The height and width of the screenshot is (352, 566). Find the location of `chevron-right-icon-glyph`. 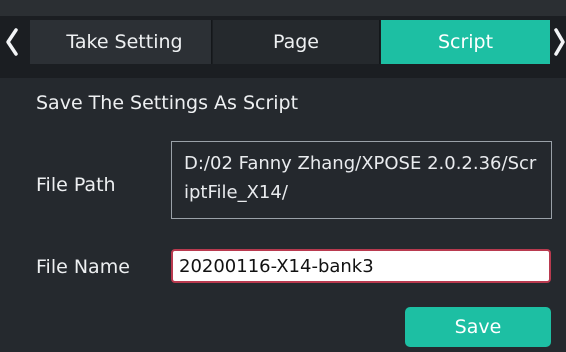

chevron-right-icon-glyph is located at coordinates (559, 42).